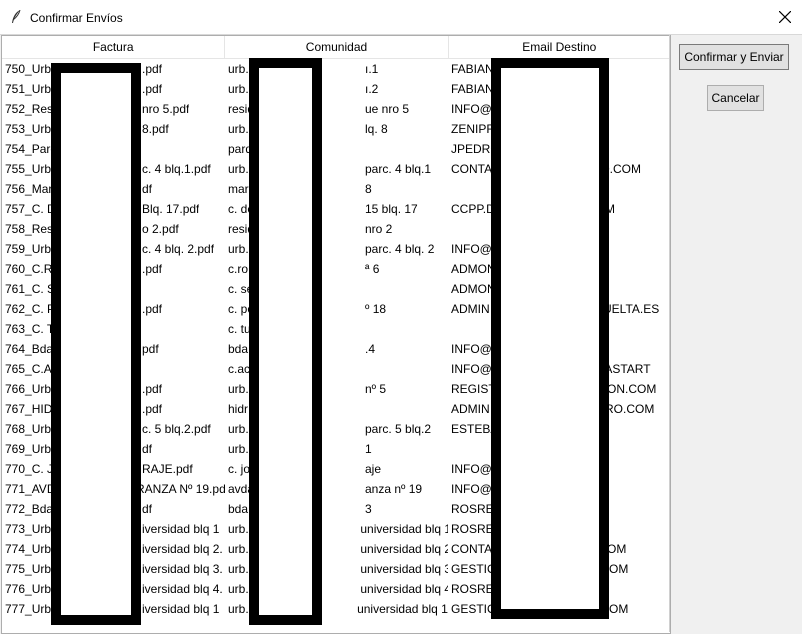 The width and height of the screenshot is (802, 634). Describe the element at coordinates (669, 333) in the screenshot. I see `table-border` at that location.